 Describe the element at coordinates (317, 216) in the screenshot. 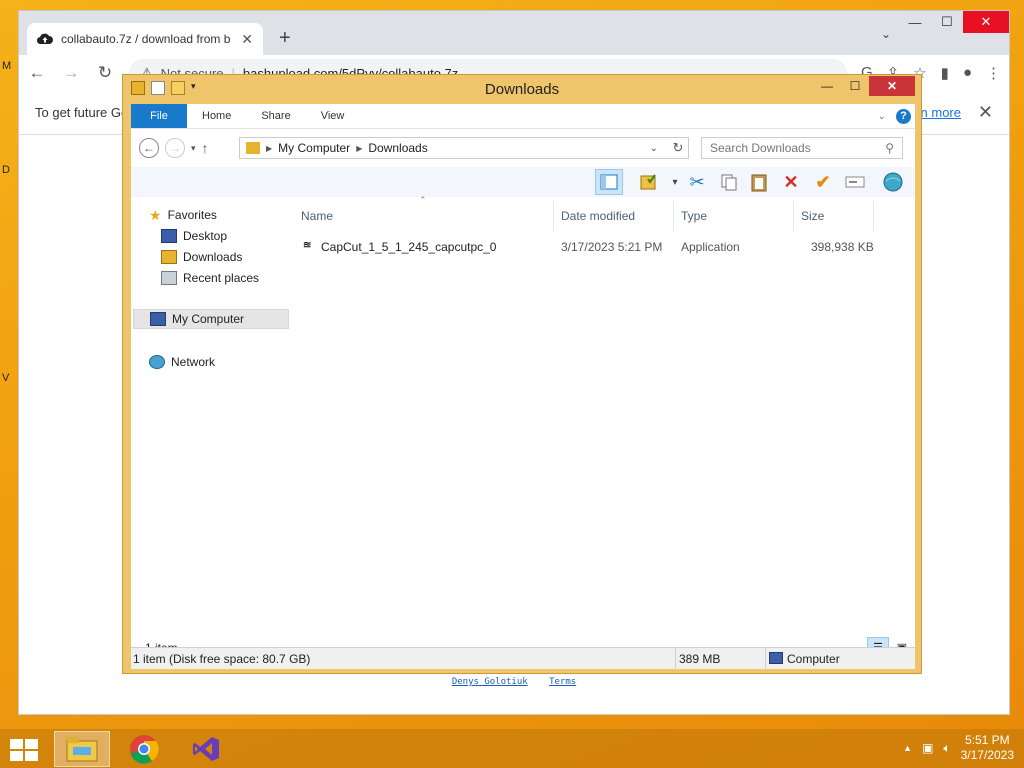

I see `column-header-name: Name` at that location.